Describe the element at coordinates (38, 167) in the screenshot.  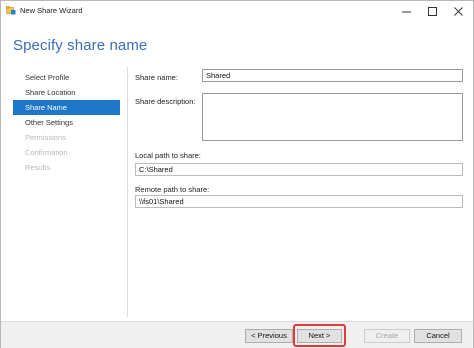
I see `nav-item-results: Results` at that location.